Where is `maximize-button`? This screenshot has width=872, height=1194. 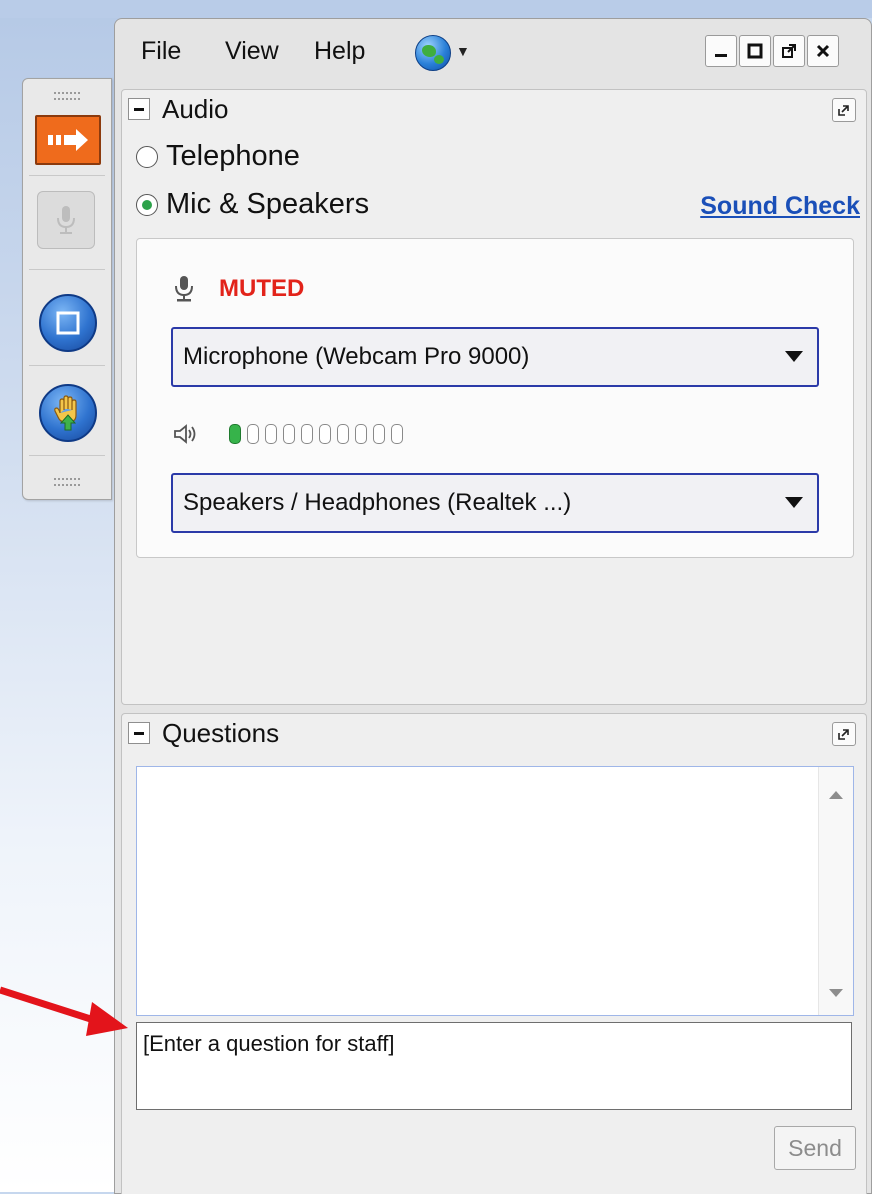
maximize-button is located at coordinates (755, 51).